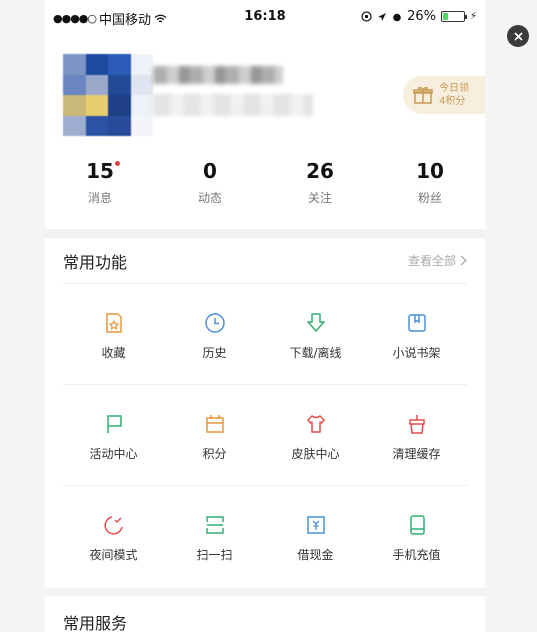 The image size is (537, 632). What do you see at coordinates (214, 323) in the screenshot?
I see `history-clock-icon` at bounding box center [214, 323].